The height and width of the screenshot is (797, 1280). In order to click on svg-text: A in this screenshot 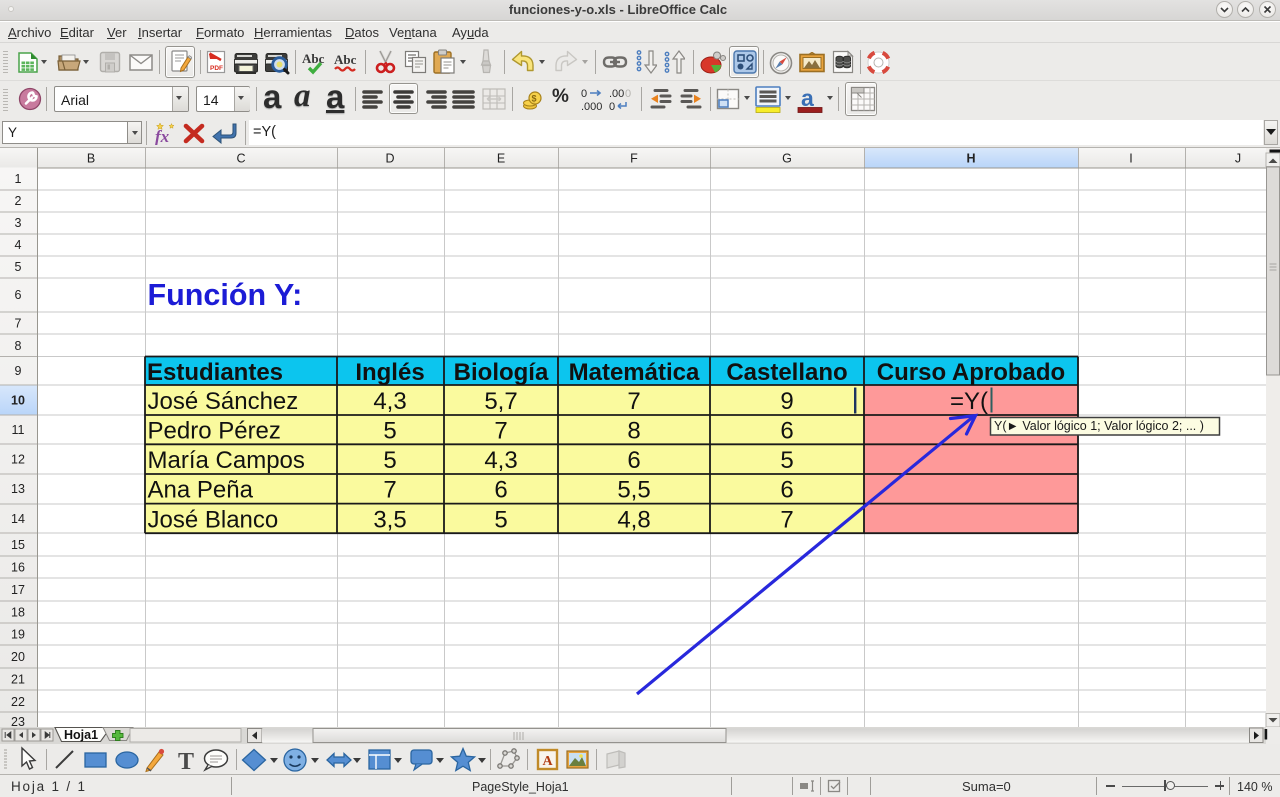, I will do `click(548, 761)`.